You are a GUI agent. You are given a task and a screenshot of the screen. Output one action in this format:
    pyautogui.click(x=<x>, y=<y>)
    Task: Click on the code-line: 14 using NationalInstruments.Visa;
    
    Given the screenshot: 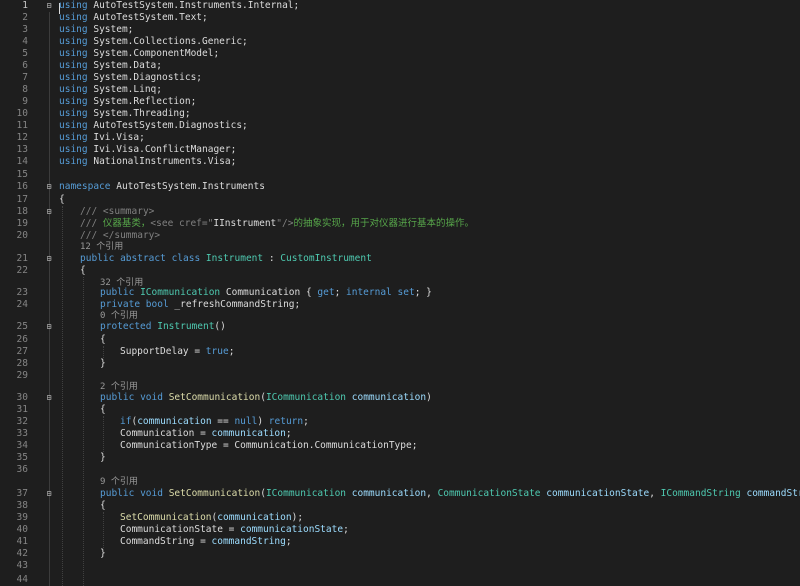 What is the action you would take?
    pyautogui.click(x=400, y=162)
    